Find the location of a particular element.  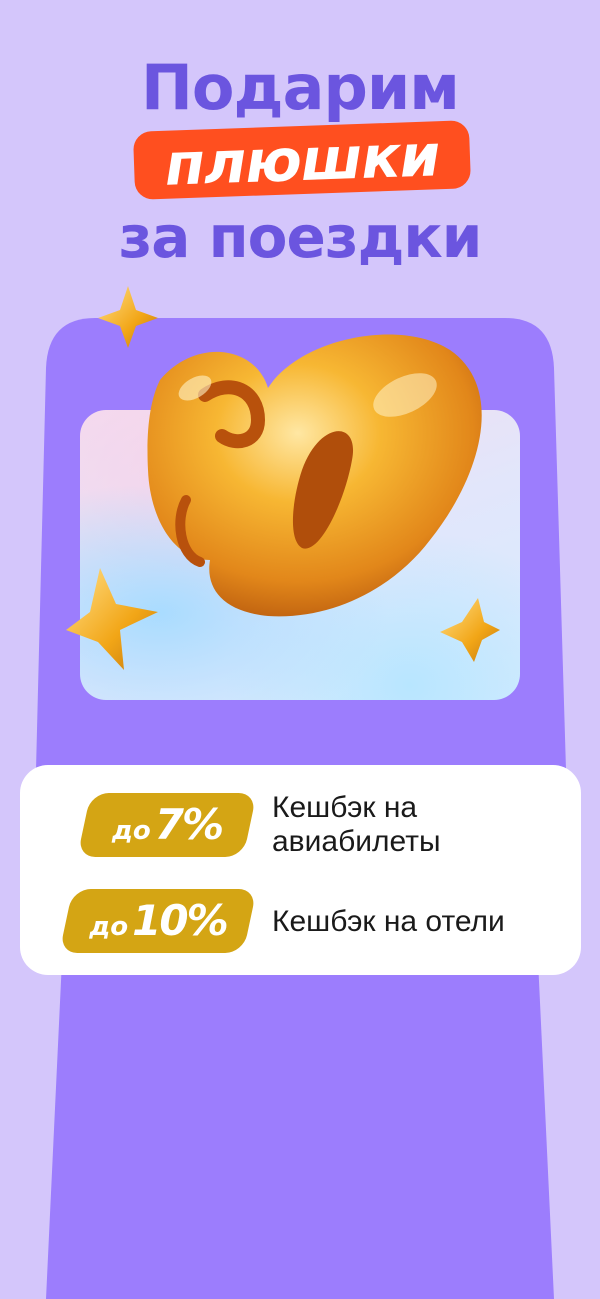

badge-value: 10% is located at coordinates (179, 920).